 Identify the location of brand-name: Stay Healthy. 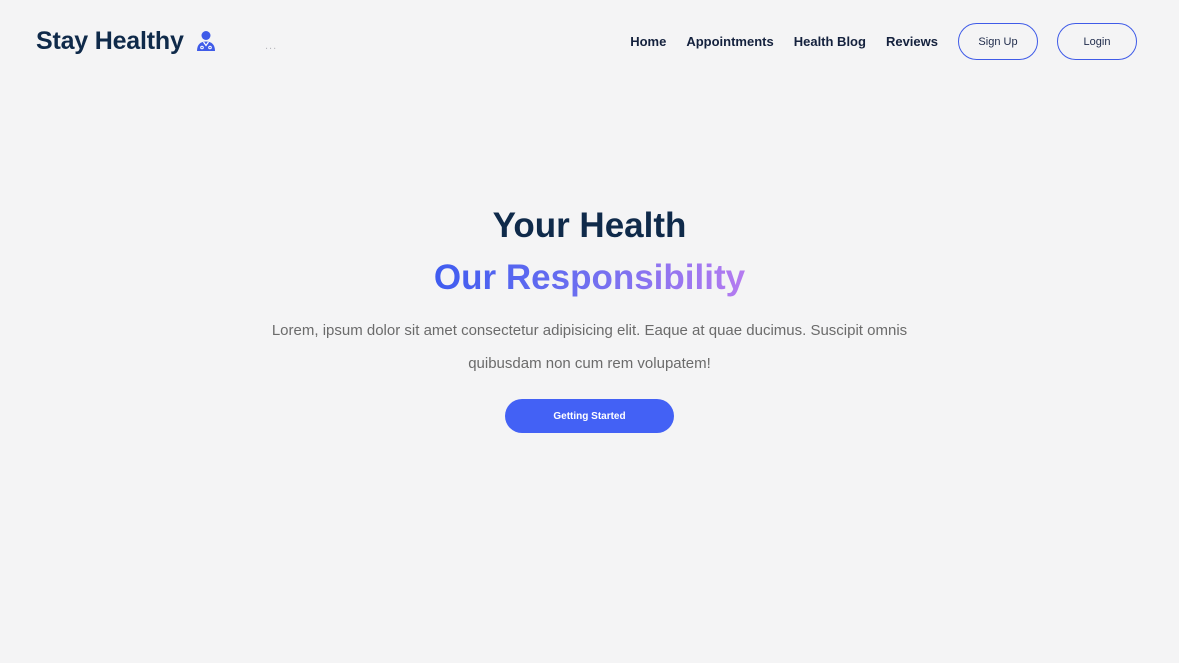
(110, 41).